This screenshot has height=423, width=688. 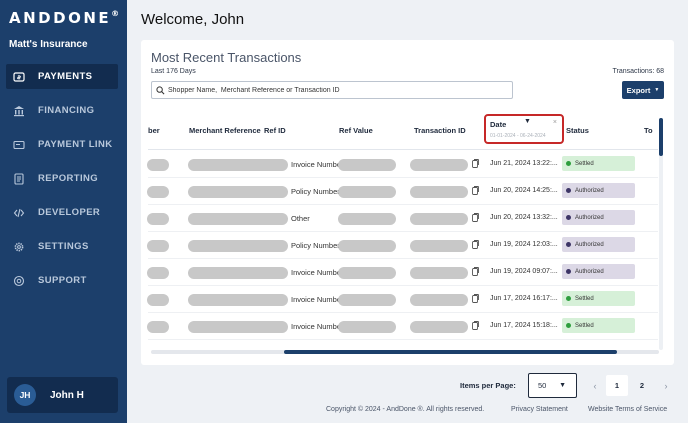 I want to click on sidebar-item-payments: PAYMENTS, so click(x=62, y=76).